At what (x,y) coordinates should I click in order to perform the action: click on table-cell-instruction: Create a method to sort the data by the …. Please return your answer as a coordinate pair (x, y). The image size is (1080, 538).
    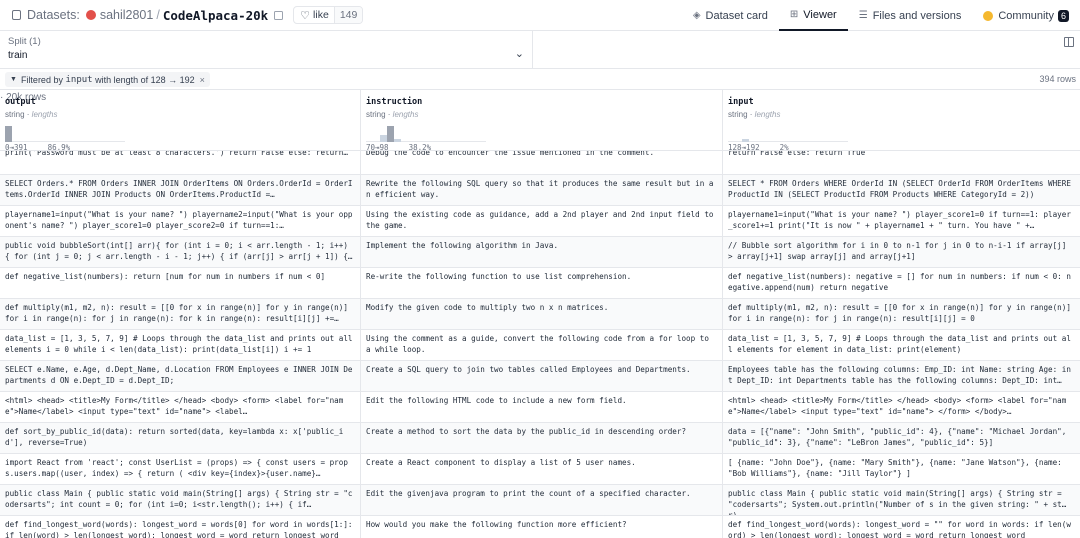
    Looking at the image, I should click on (542, 438).